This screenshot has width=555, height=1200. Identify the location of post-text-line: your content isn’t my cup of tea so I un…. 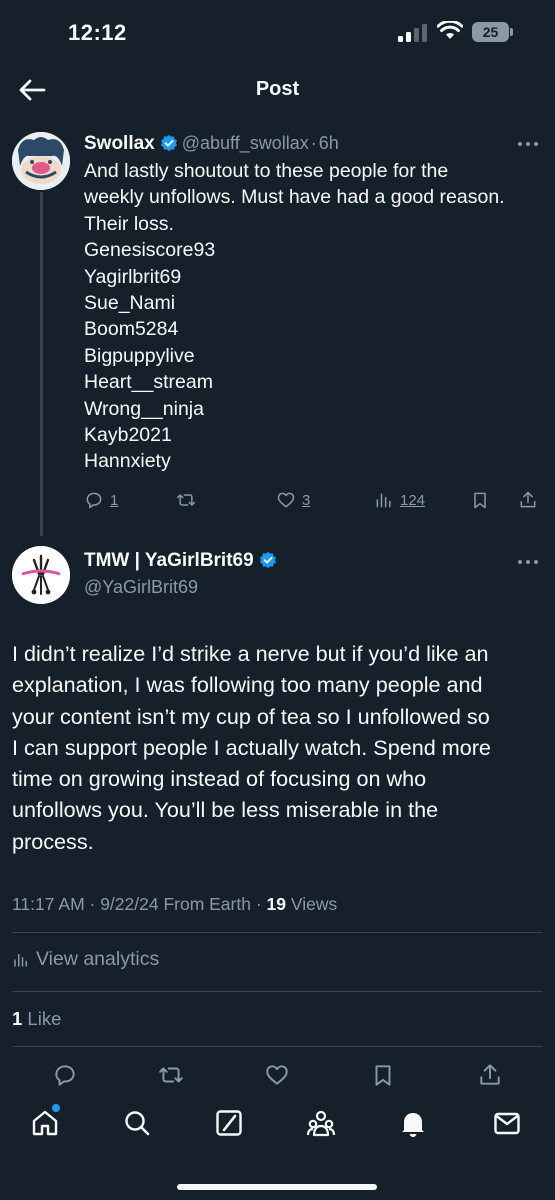
(251, 716).